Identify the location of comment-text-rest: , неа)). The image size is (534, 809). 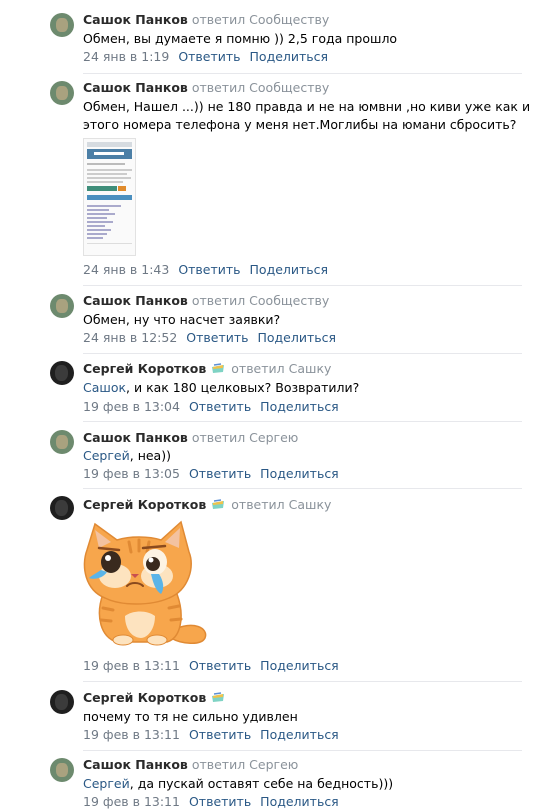
(150, 455).